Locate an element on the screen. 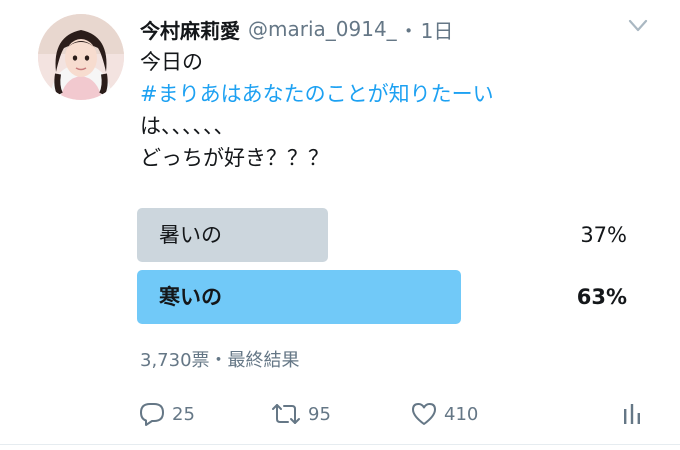 The width and height of the screenshot is (680, 450). avatar is located at coordinates (81, 57).